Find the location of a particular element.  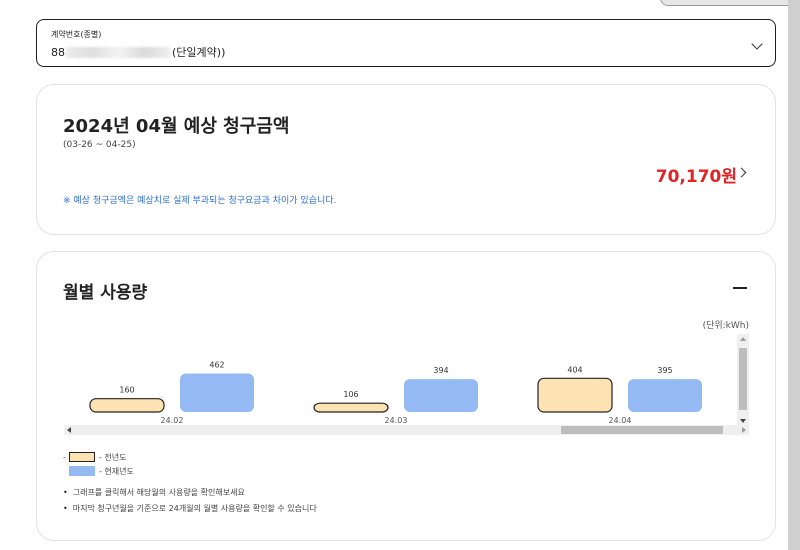

bar-value-label: 395 is located at coordinates (664, 370).